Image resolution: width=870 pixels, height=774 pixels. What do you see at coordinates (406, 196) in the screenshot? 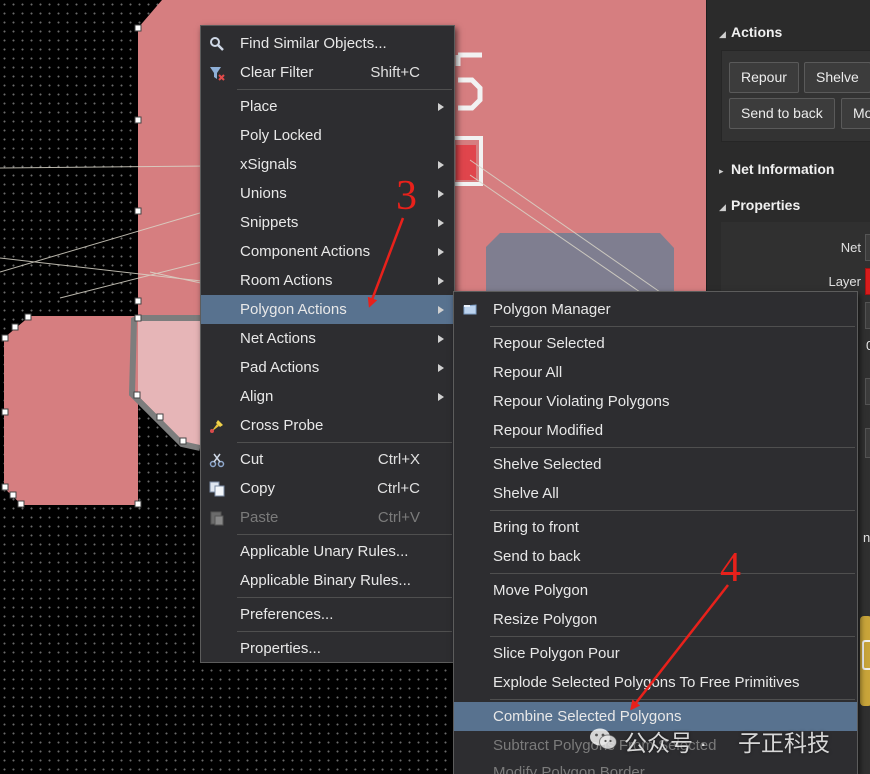
I see `annotation-step-3: 3` at bounding box center [406, 196].